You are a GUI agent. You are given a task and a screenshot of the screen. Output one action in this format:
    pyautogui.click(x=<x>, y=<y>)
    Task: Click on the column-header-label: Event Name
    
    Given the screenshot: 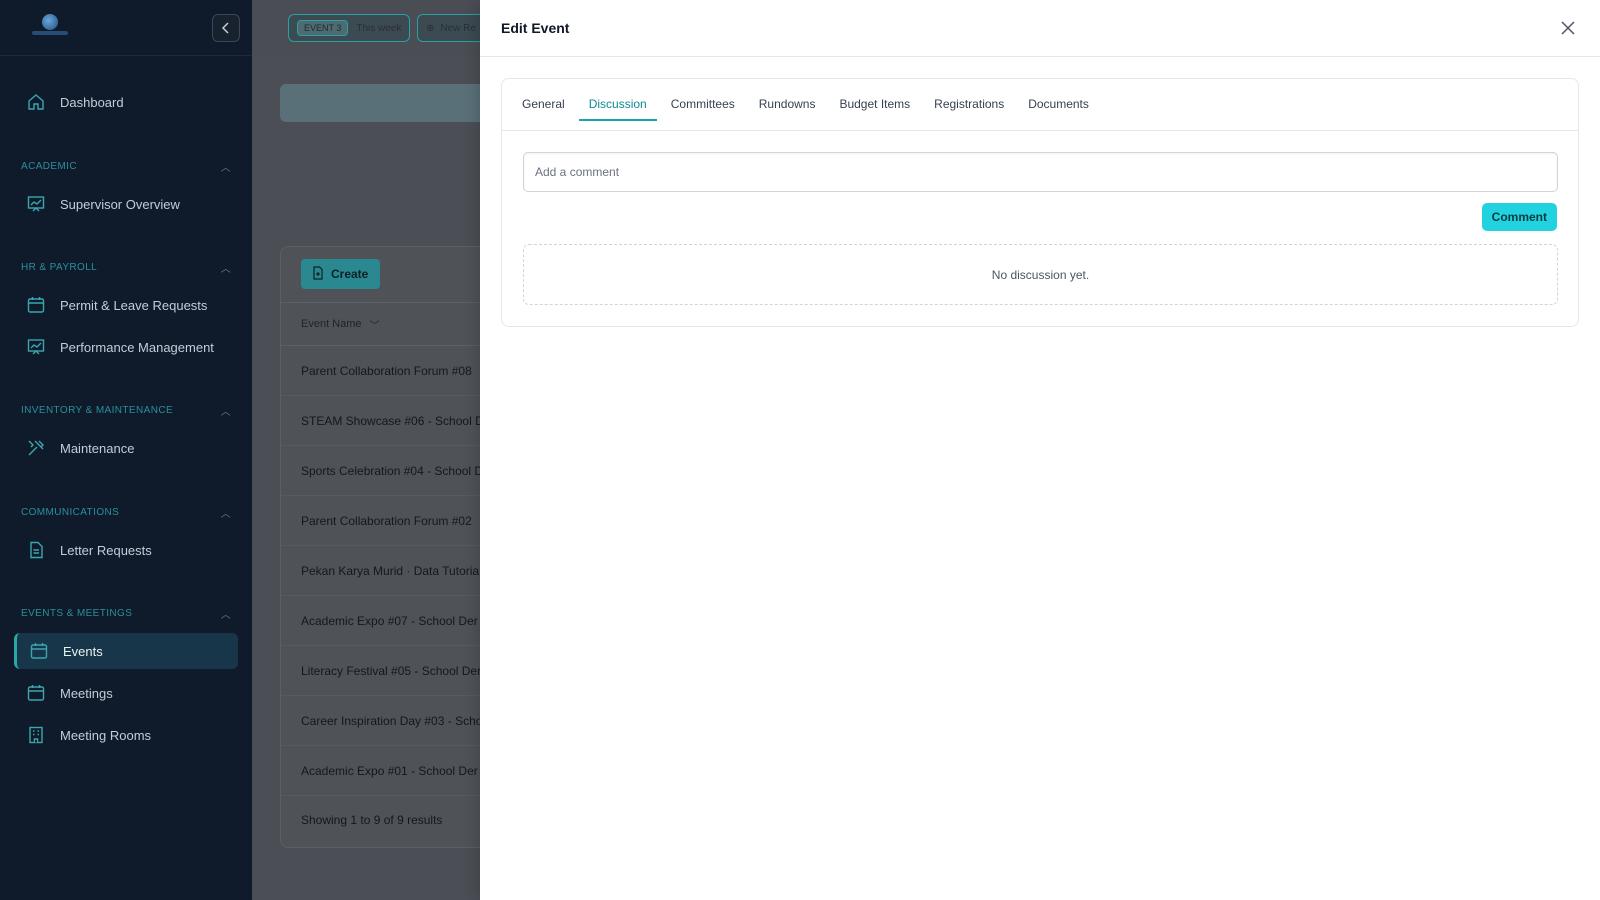 What is the action you would take?
    pyautogui.click(x=331, y=324)
    